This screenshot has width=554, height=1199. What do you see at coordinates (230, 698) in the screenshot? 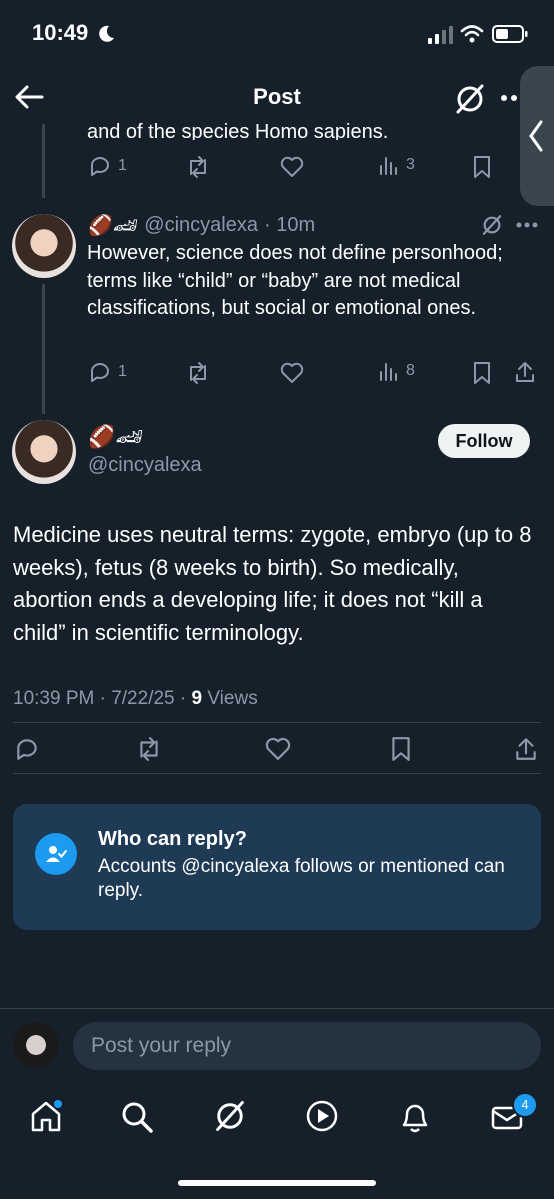
I see `views-label: Views` at bounding box center [230, 698].